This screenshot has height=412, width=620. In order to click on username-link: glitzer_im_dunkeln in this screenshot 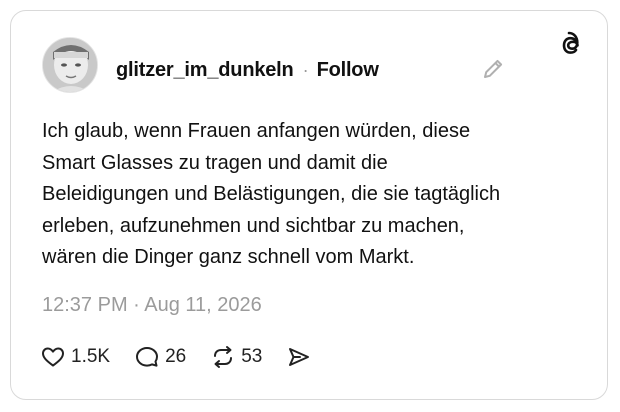, I will do `click(205, 70)`.